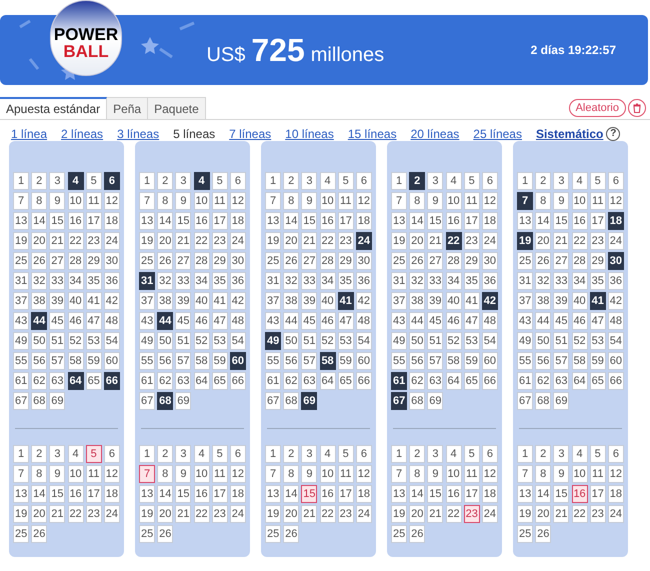 The image size is (650, 571). I want to click on number-cell: 14, so click(165, 494).